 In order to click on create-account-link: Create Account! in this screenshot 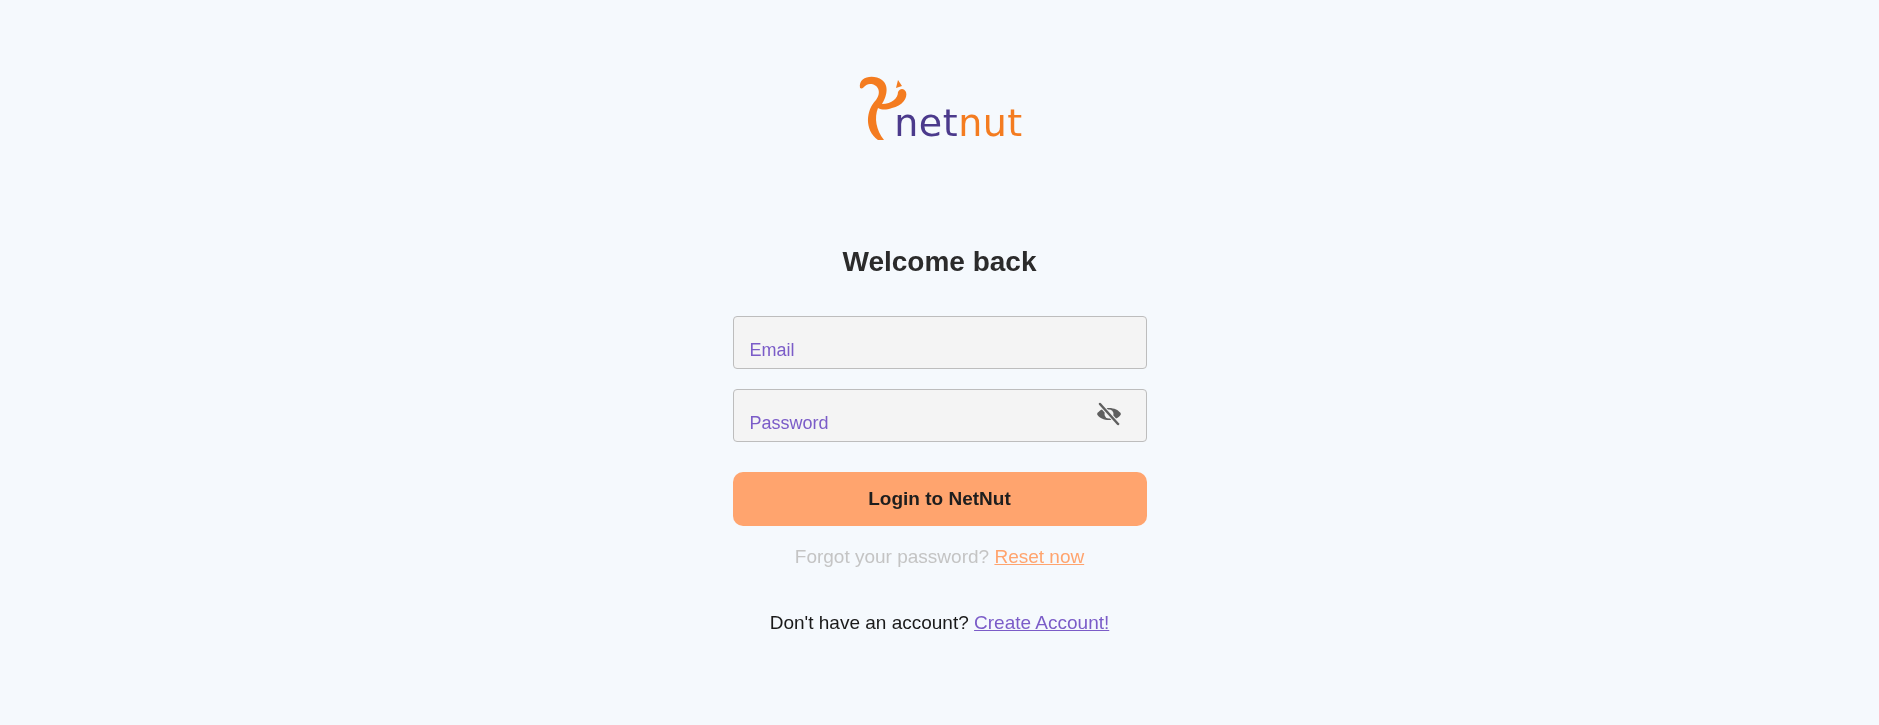, I will do `click(1042, 622)`.